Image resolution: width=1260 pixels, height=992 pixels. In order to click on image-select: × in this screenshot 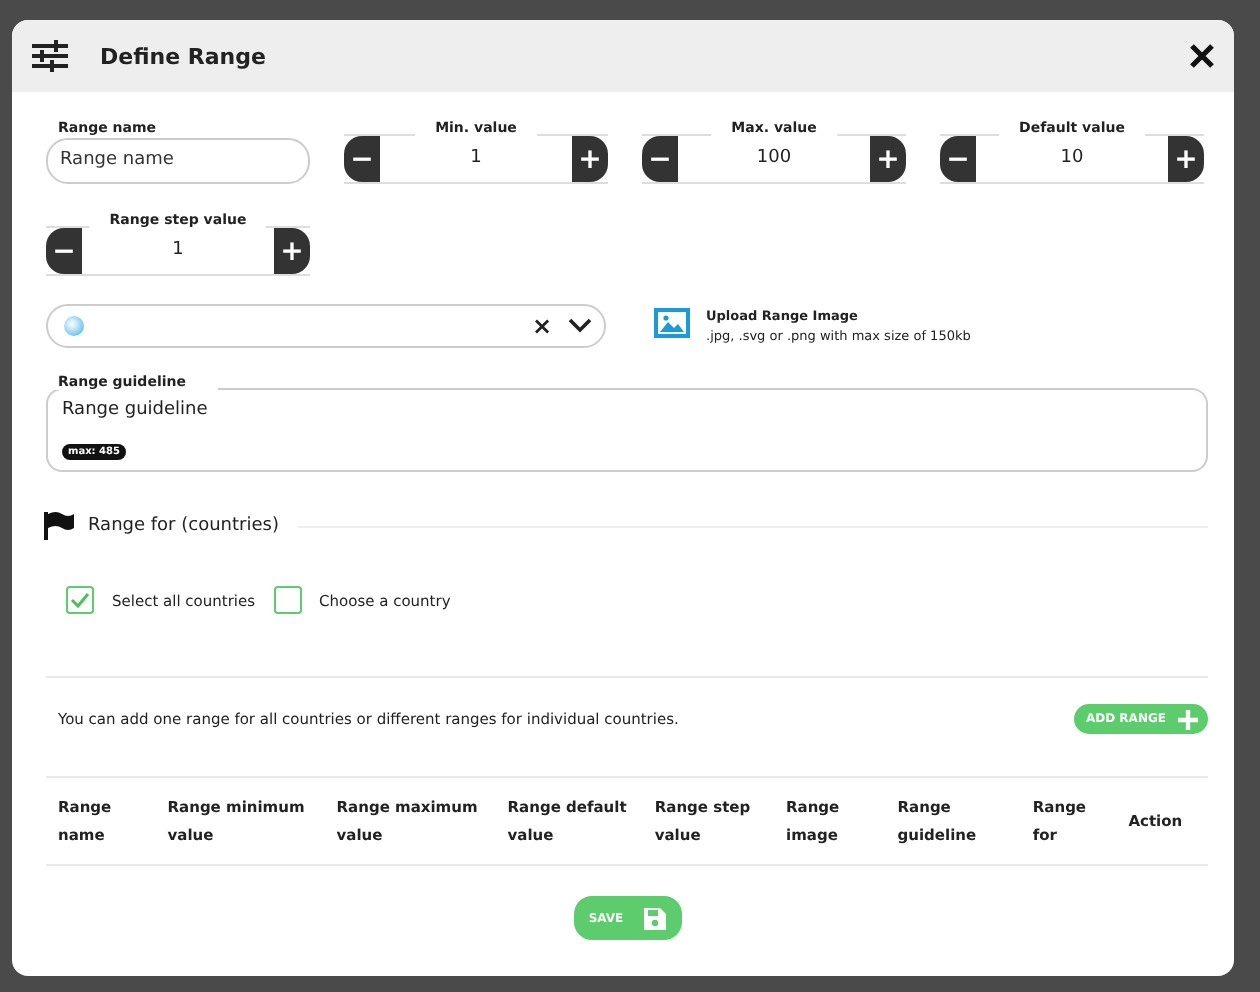, I will do `click(326, 326)`.